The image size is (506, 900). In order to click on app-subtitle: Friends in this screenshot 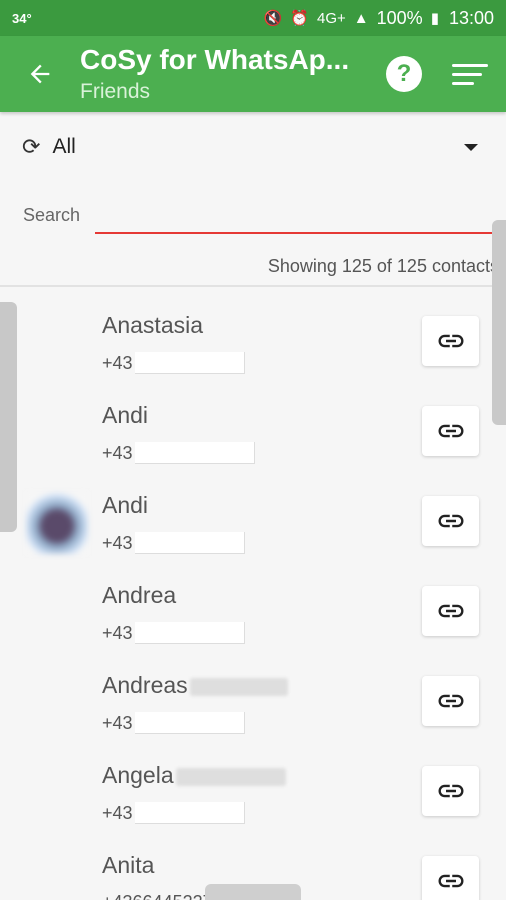, I will do `click(115, 91)`.